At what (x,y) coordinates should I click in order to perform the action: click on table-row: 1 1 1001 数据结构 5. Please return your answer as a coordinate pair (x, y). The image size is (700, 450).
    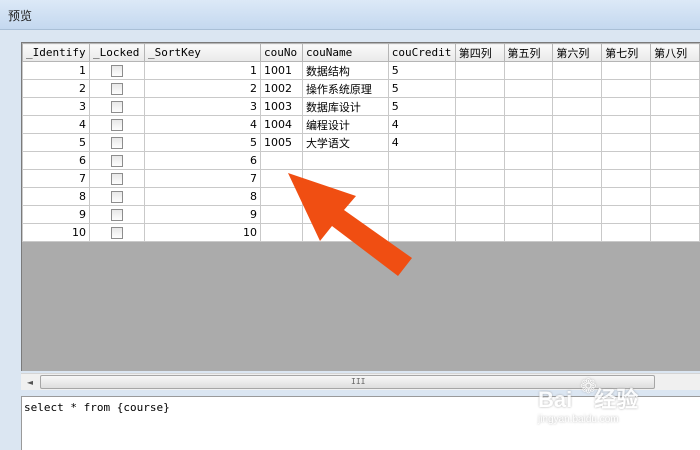
    Looking at the image, I should click on (361, 70).